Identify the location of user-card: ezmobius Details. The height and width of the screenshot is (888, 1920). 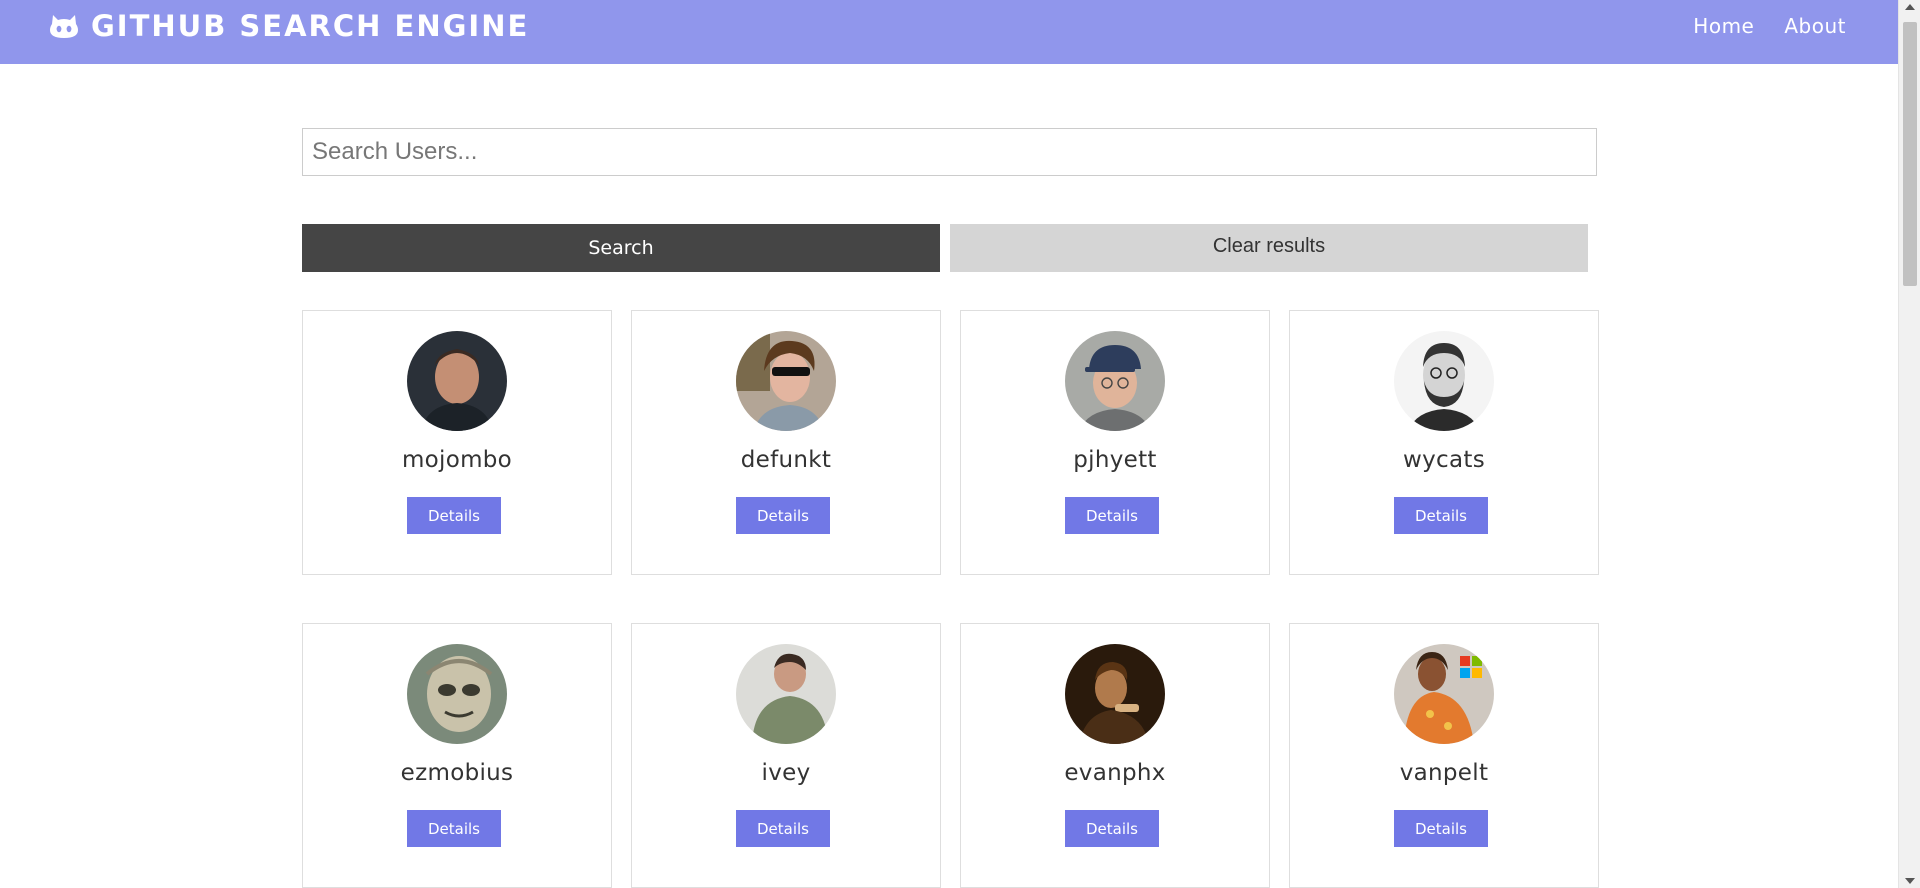
(457, 755).